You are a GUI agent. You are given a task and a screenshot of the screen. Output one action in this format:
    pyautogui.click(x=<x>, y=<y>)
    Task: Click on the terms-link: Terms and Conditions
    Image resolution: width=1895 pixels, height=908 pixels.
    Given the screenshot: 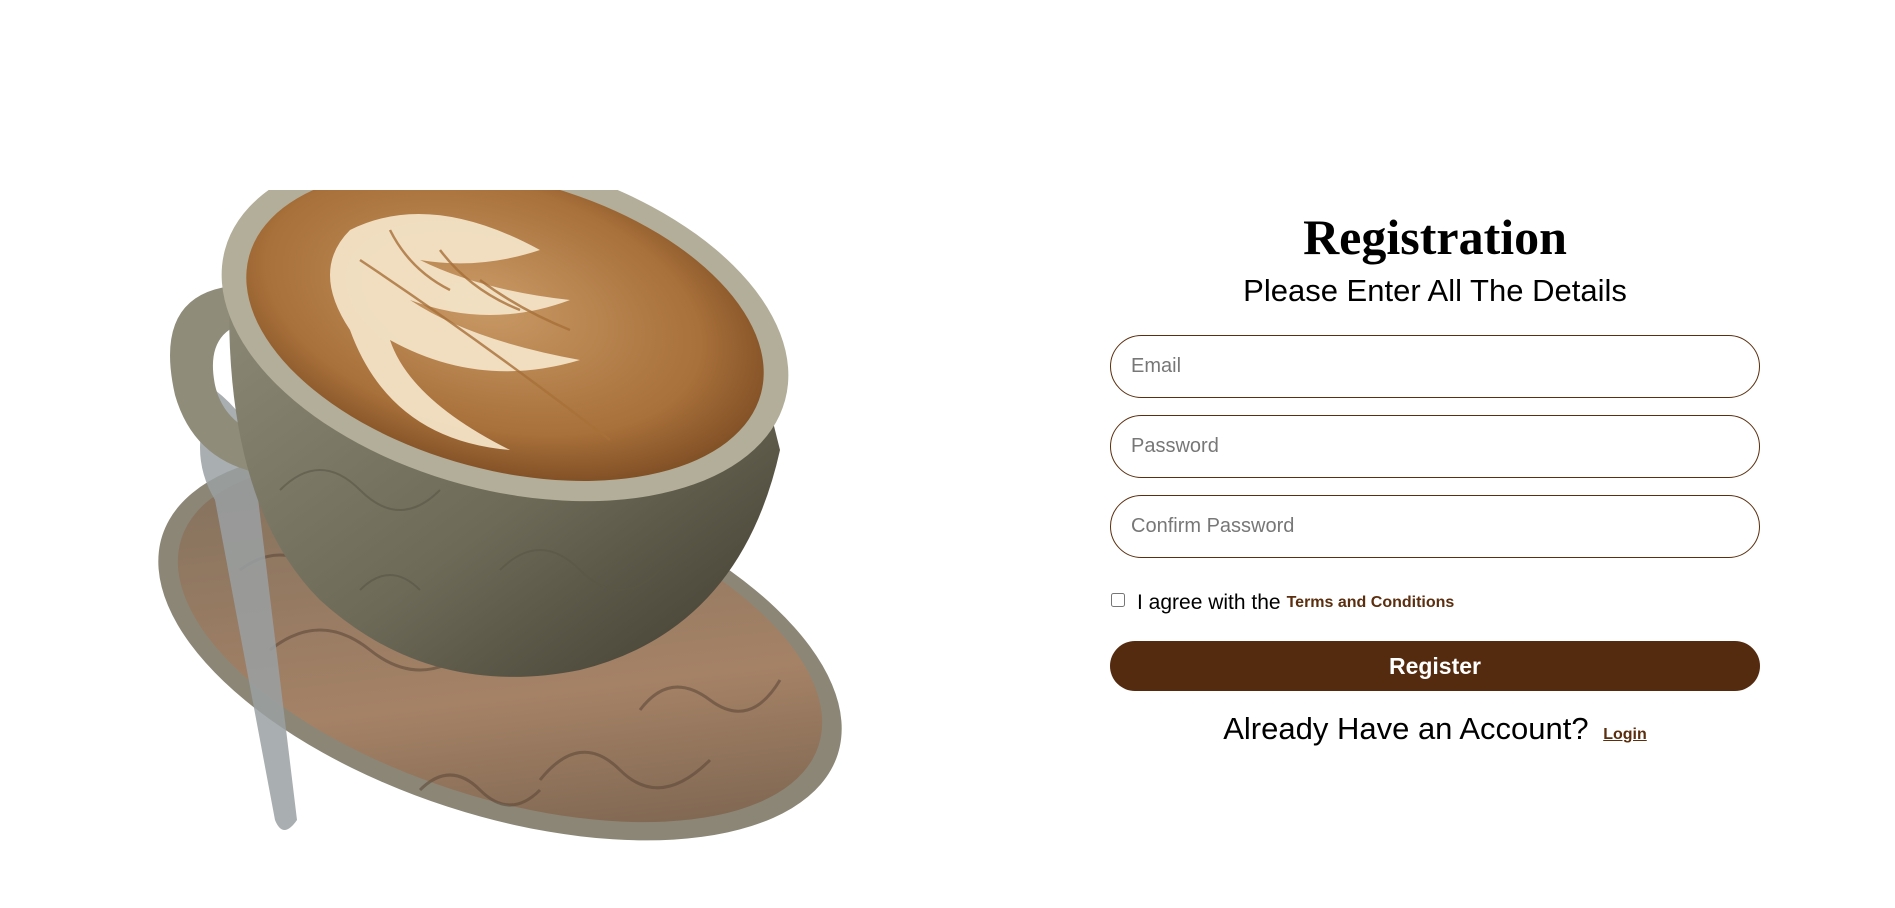 What is the action you would take?
    pyautogui.click(x=1371, y=603)
    